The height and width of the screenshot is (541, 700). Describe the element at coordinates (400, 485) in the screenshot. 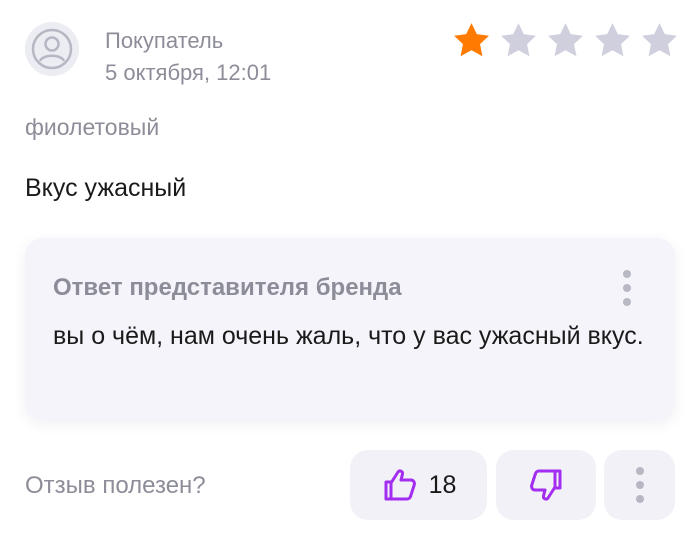

I see `thumbs-up-icon` at that location.